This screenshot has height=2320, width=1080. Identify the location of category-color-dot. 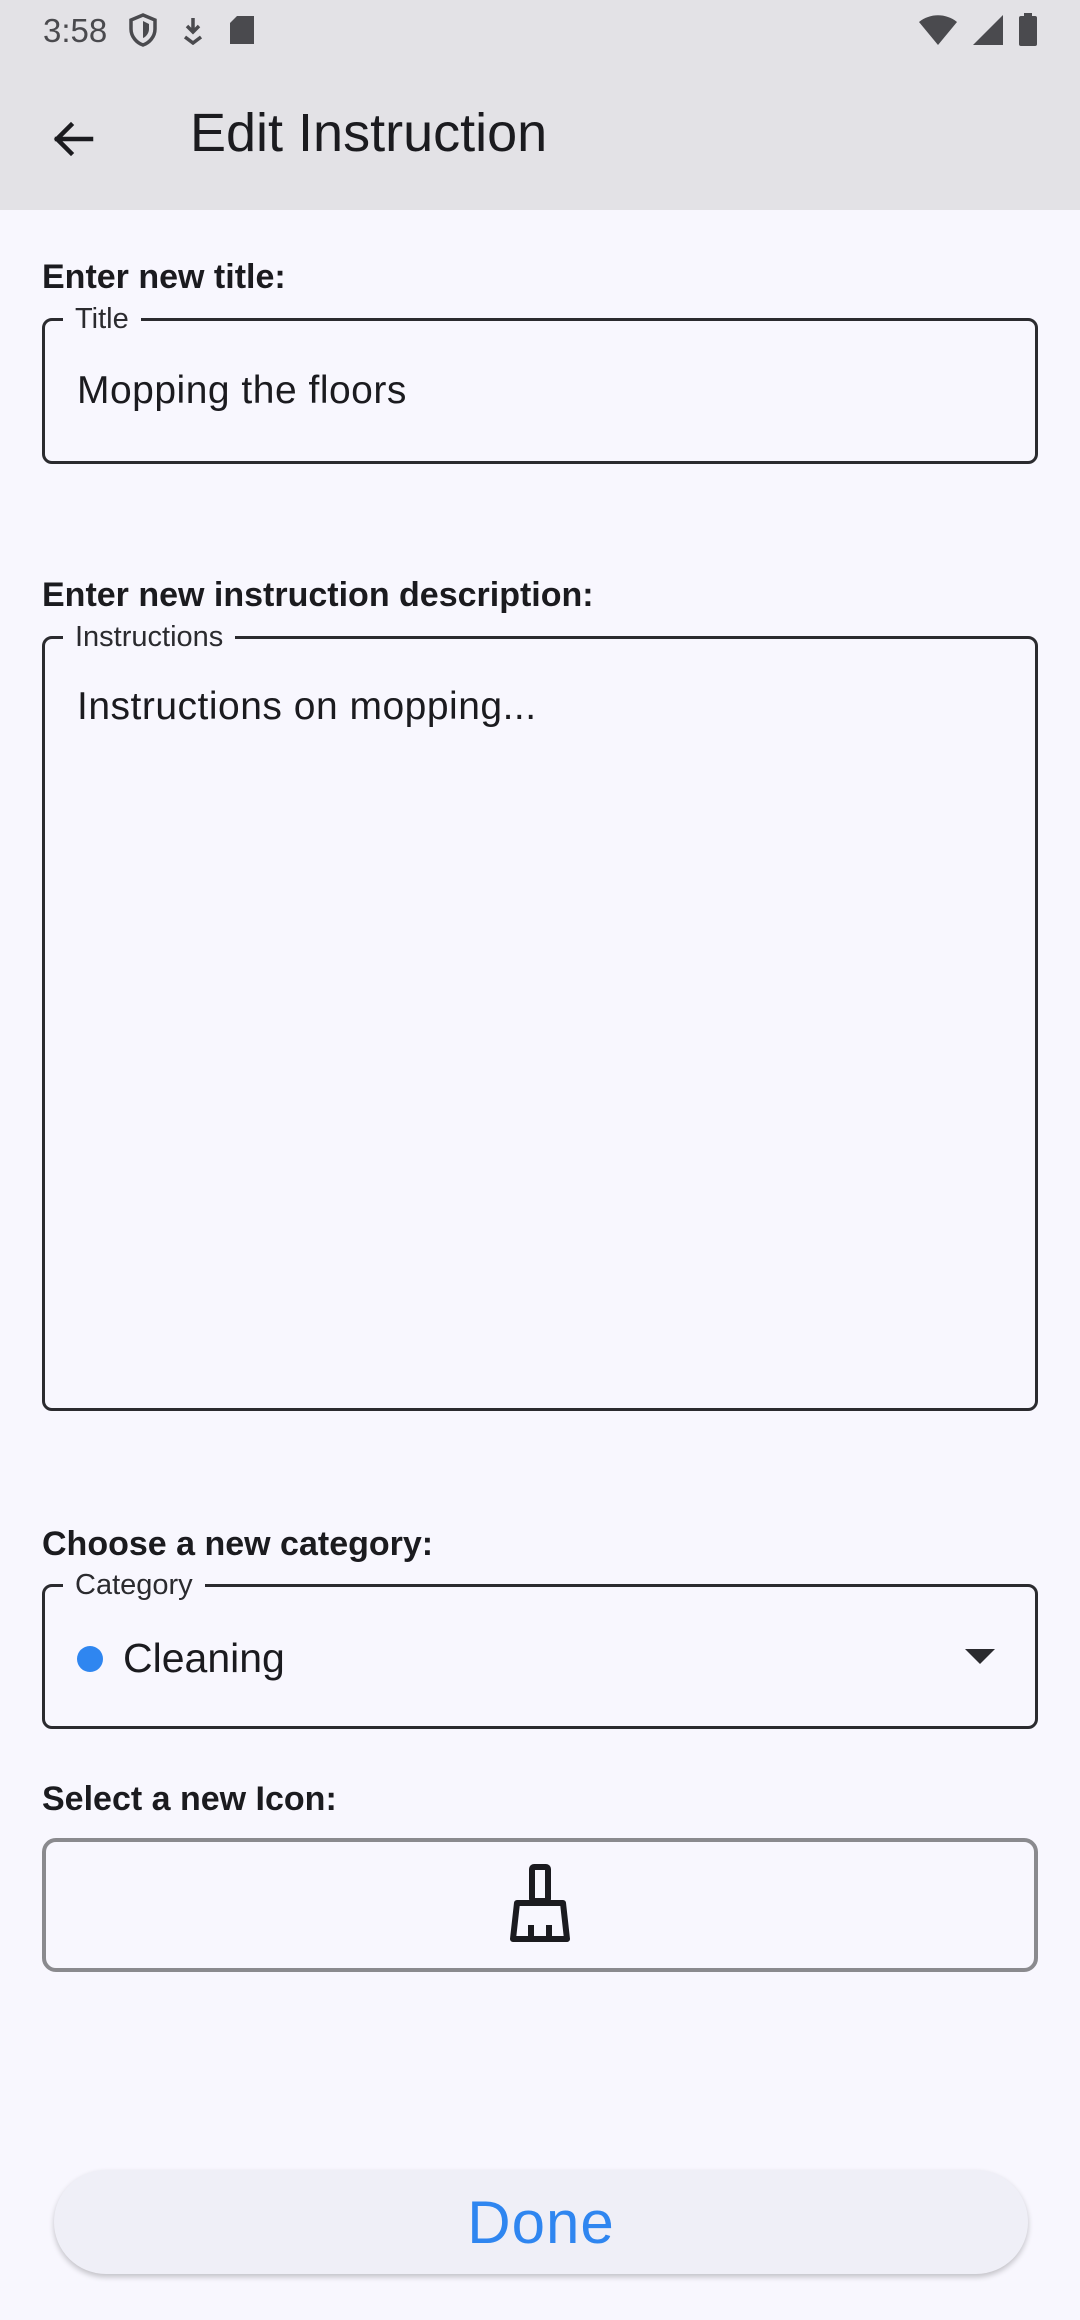
(90, 1659).